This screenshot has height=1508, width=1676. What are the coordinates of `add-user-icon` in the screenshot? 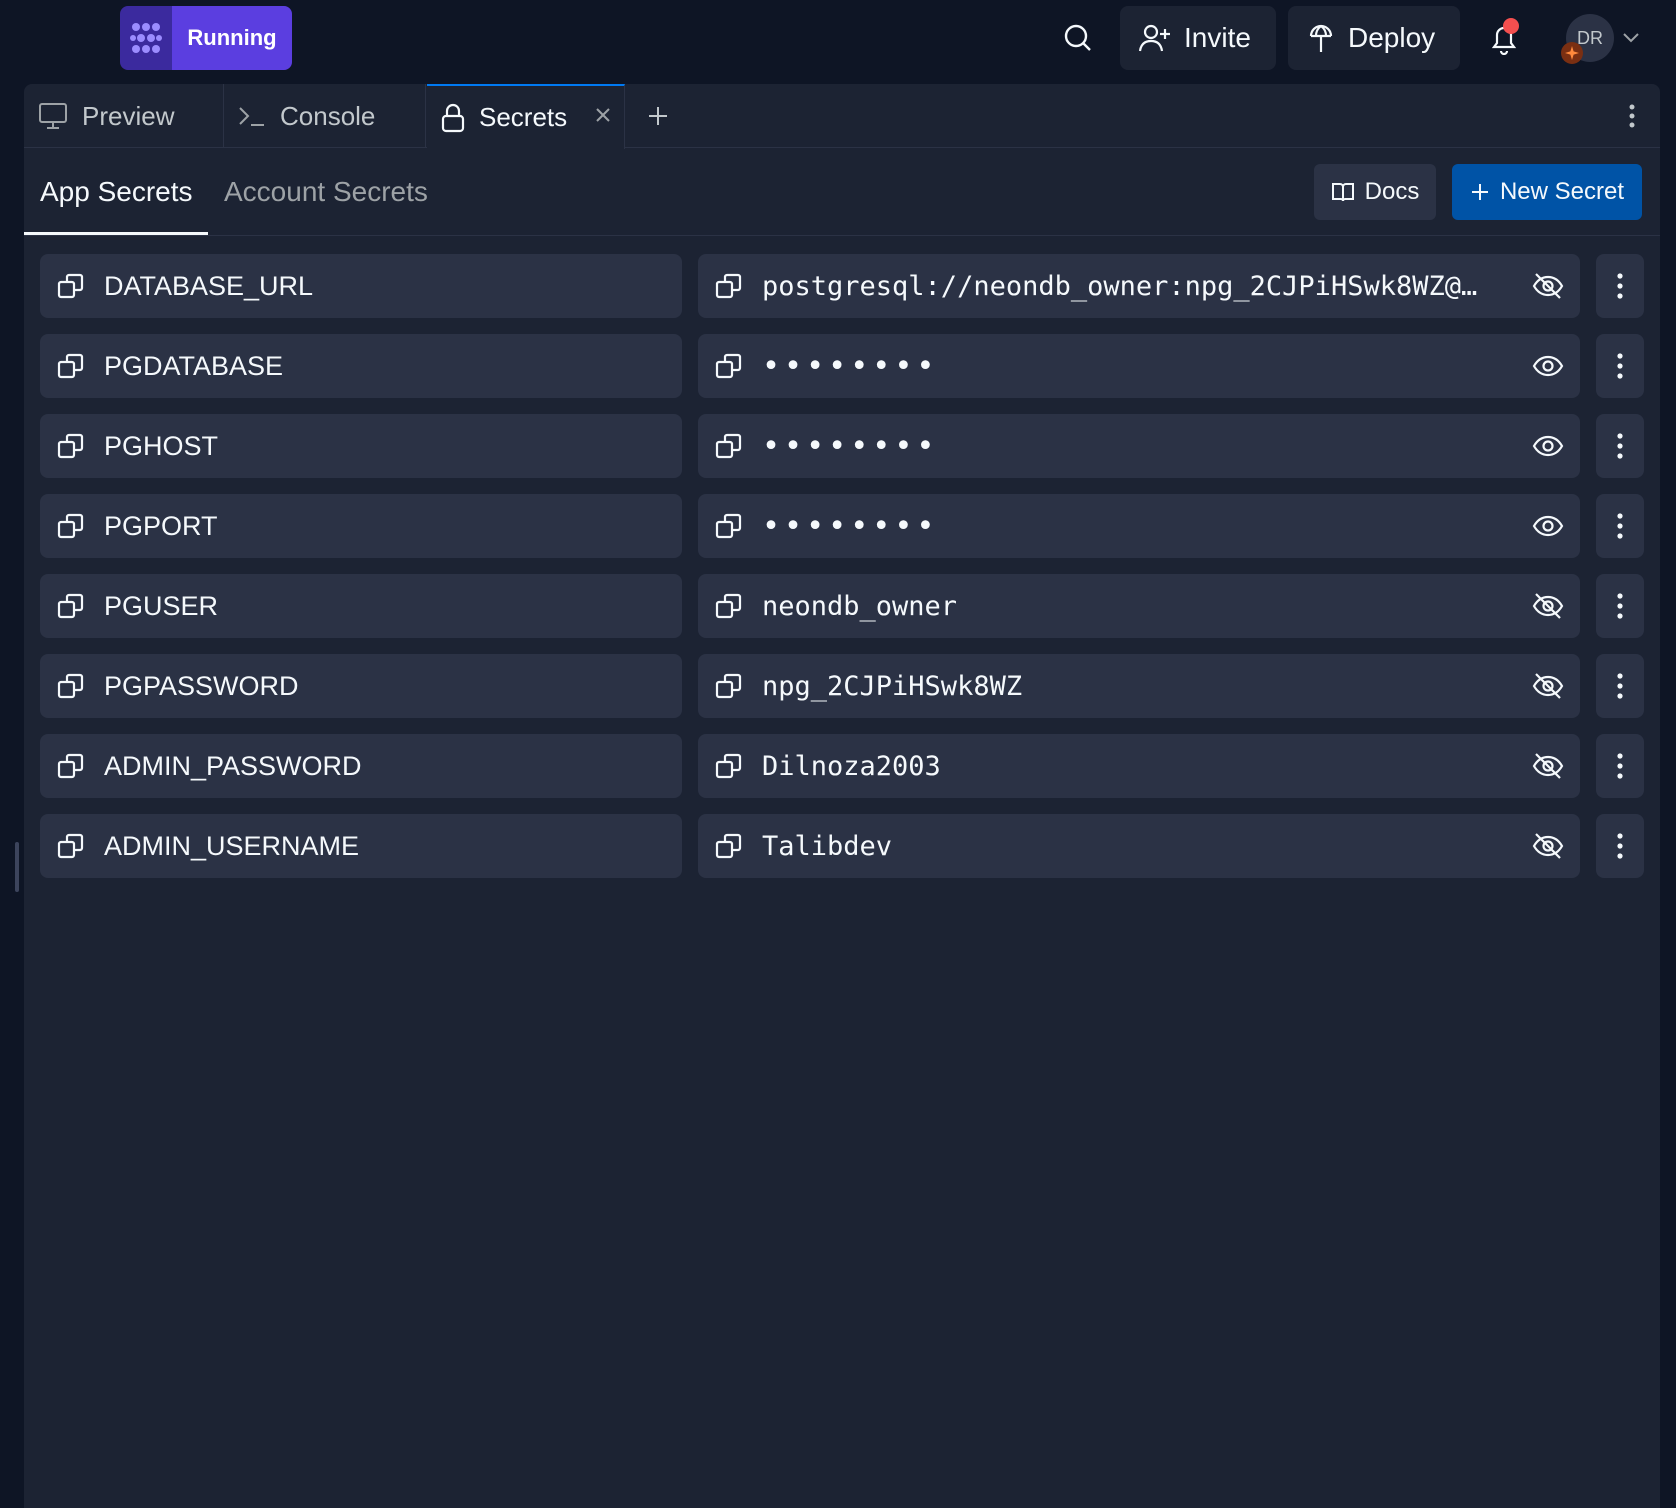 It's located at (1155, 38).